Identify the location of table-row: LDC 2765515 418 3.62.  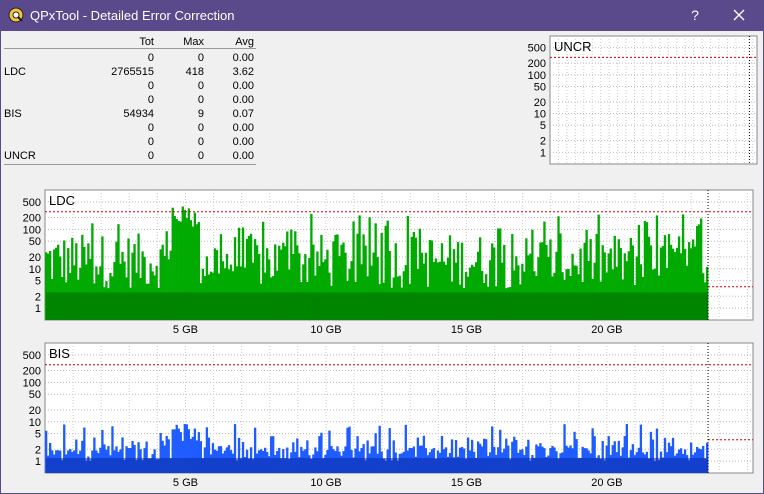
(130, 73).